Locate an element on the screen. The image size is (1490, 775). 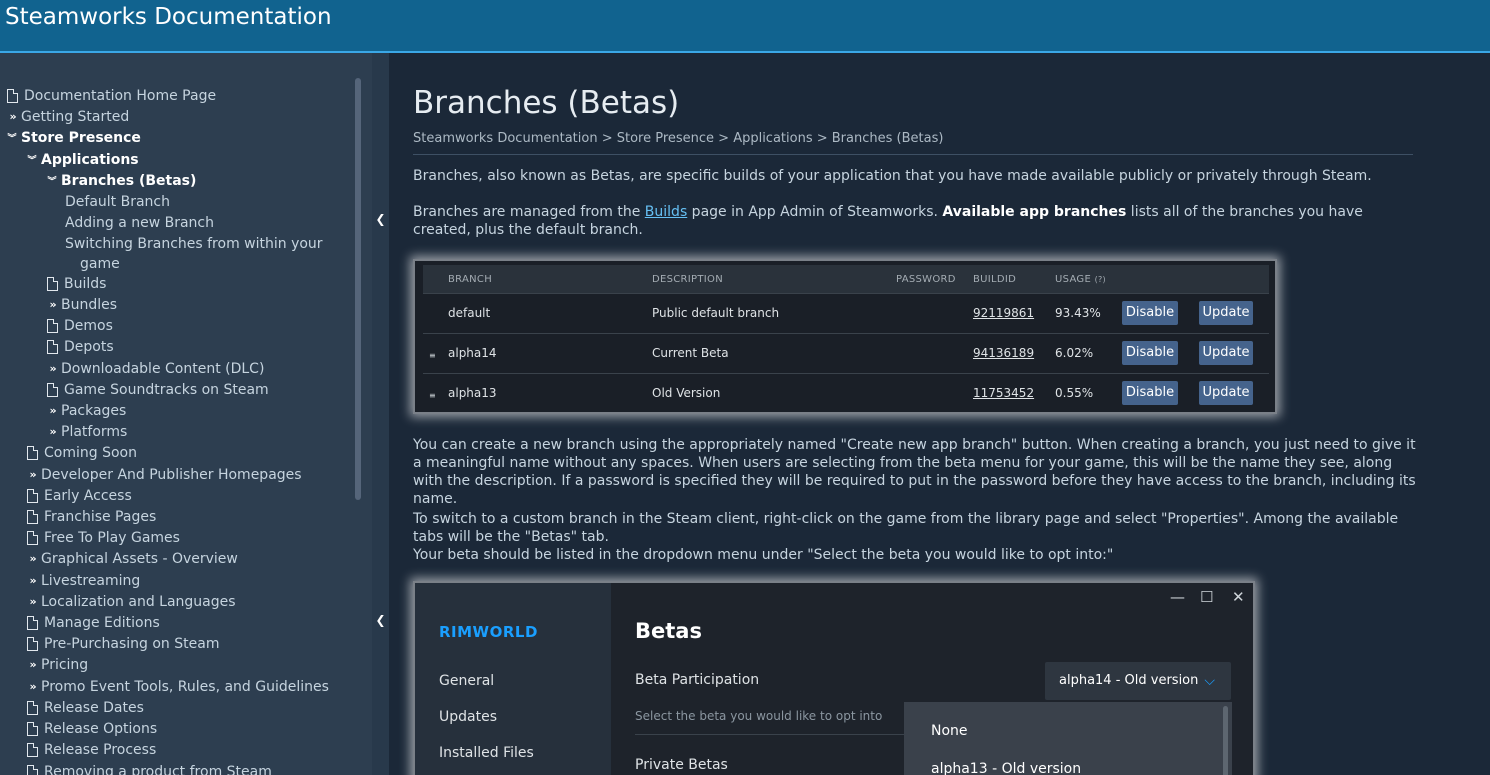
build-id-link: 92119861 is located at coordinates (1003, 313).